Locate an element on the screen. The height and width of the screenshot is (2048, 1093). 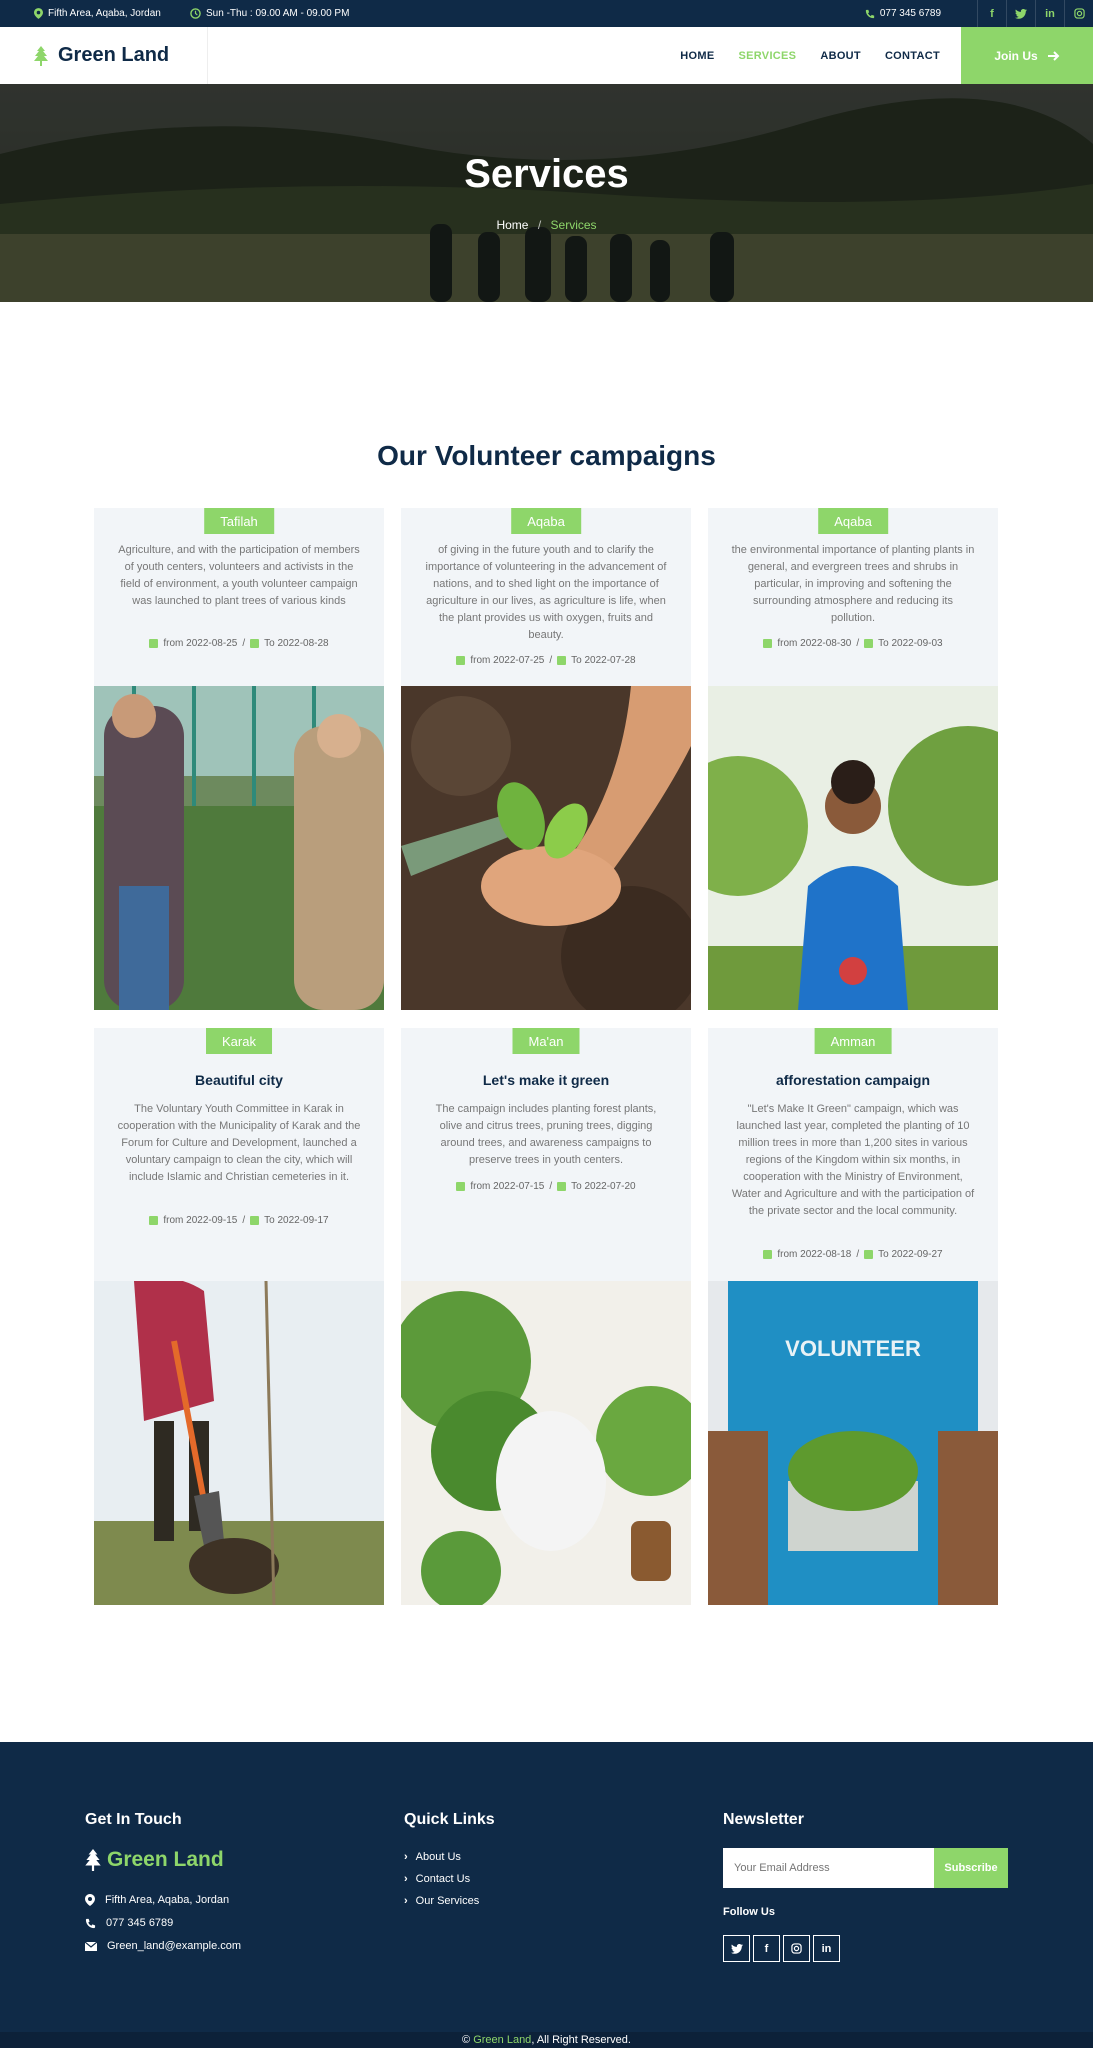
card-dates: from 2022-08-25 / To 2022-08-28 is located at coordinates (239, 643).